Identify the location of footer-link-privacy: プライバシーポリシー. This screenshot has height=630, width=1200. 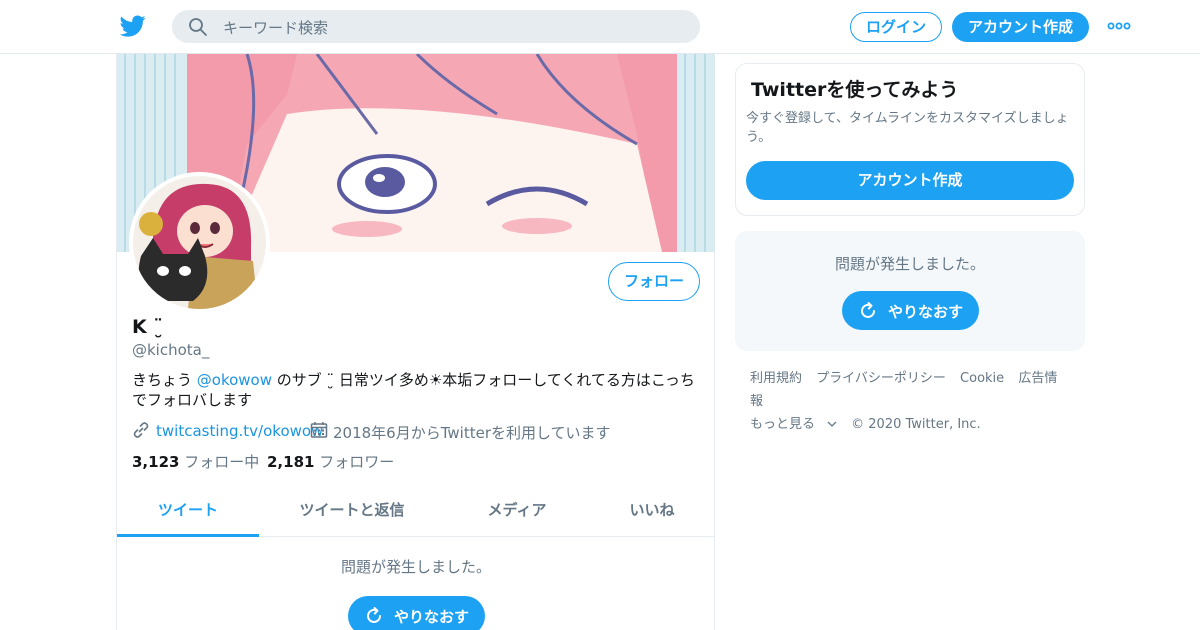
(881, 378).